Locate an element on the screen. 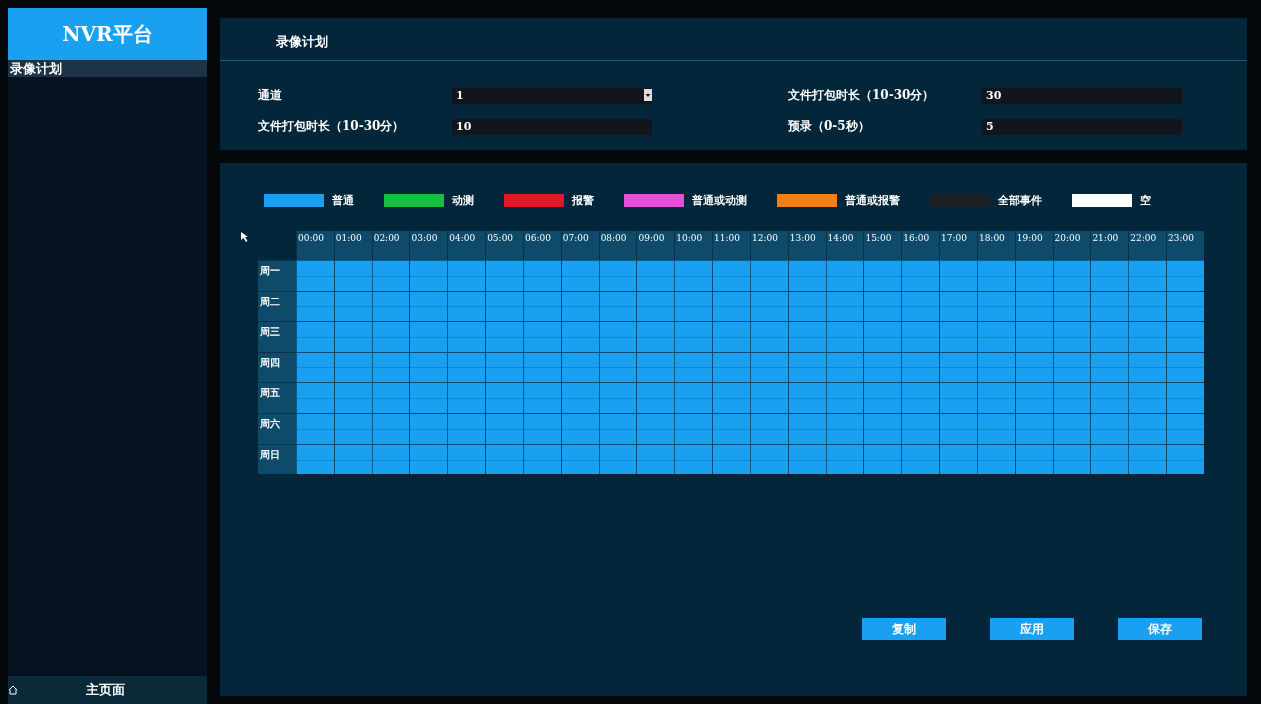  day-label: 周一 is located at coordinates (277, 275).